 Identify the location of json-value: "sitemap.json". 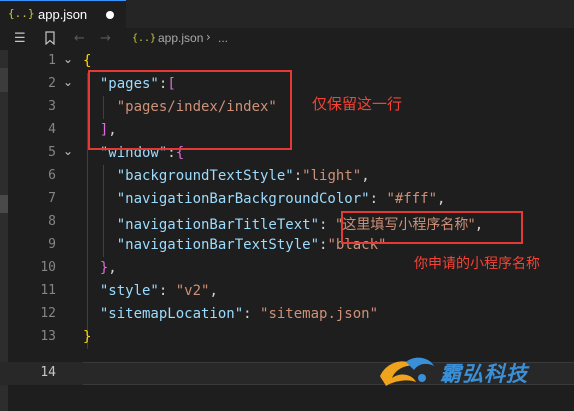
(319, 314).